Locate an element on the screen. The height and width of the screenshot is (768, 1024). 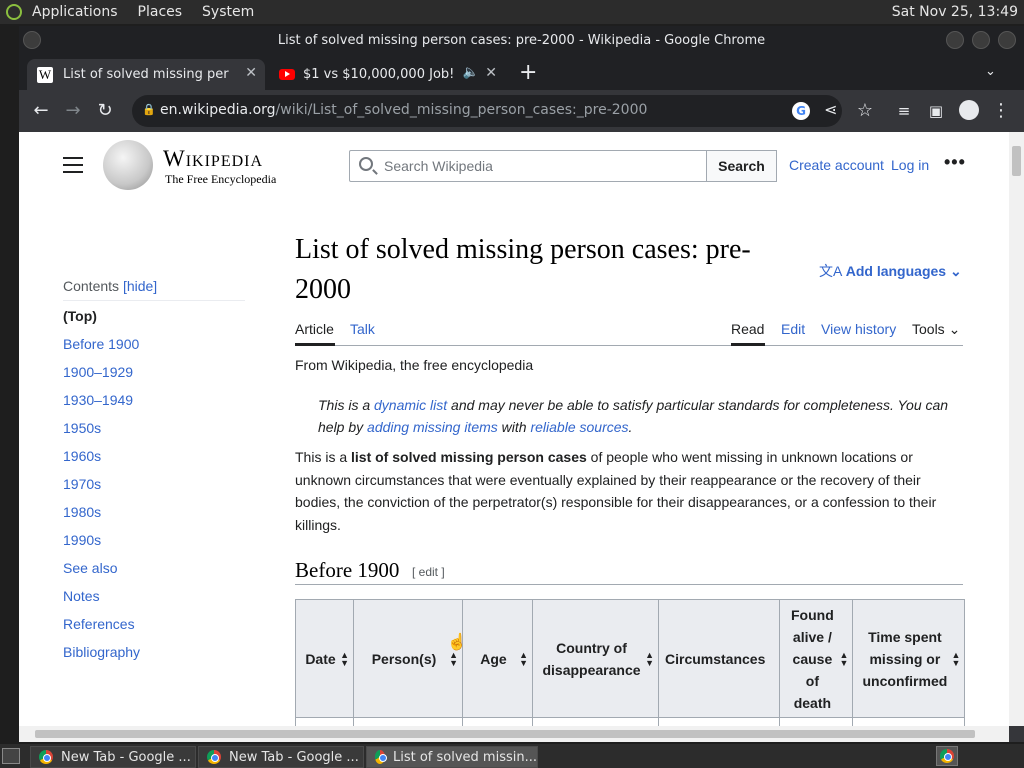
toc-item-before-1900: Before 1900 is located at coordinates (101, 344).